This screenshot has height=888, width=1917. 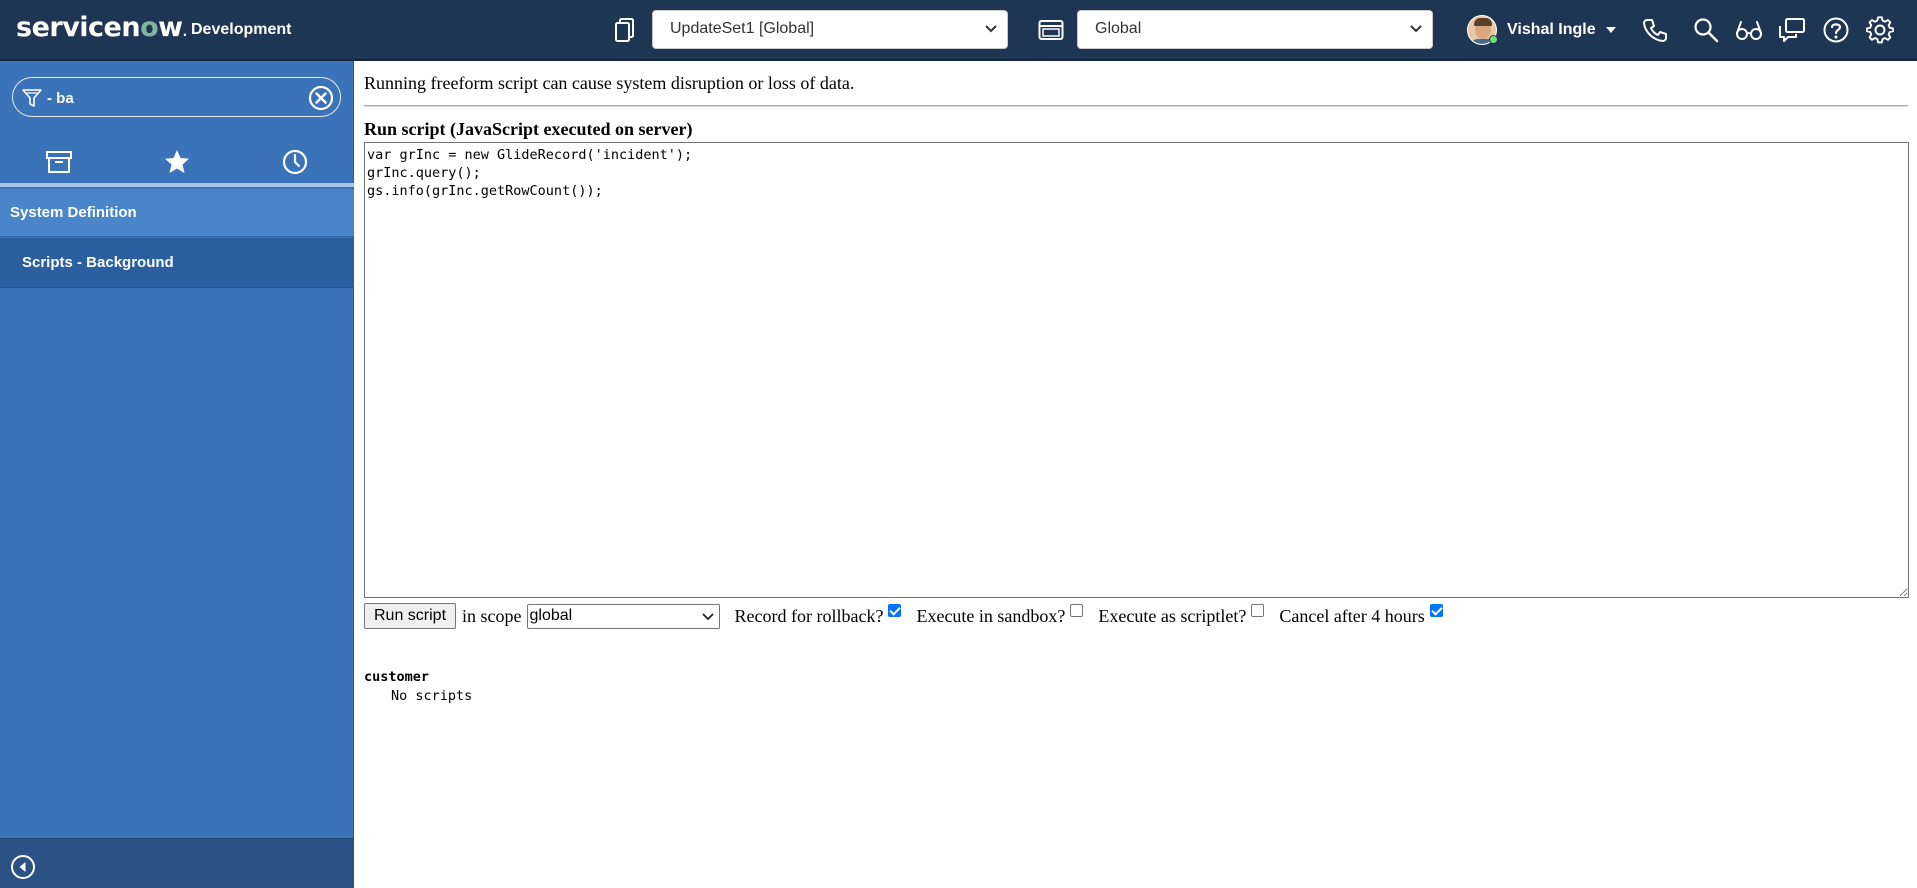 What do you see at coordinates (1258, 610) in the screenshot?
I see `execute-scriptlet-checkbox` at bounding box center [1258, 610].